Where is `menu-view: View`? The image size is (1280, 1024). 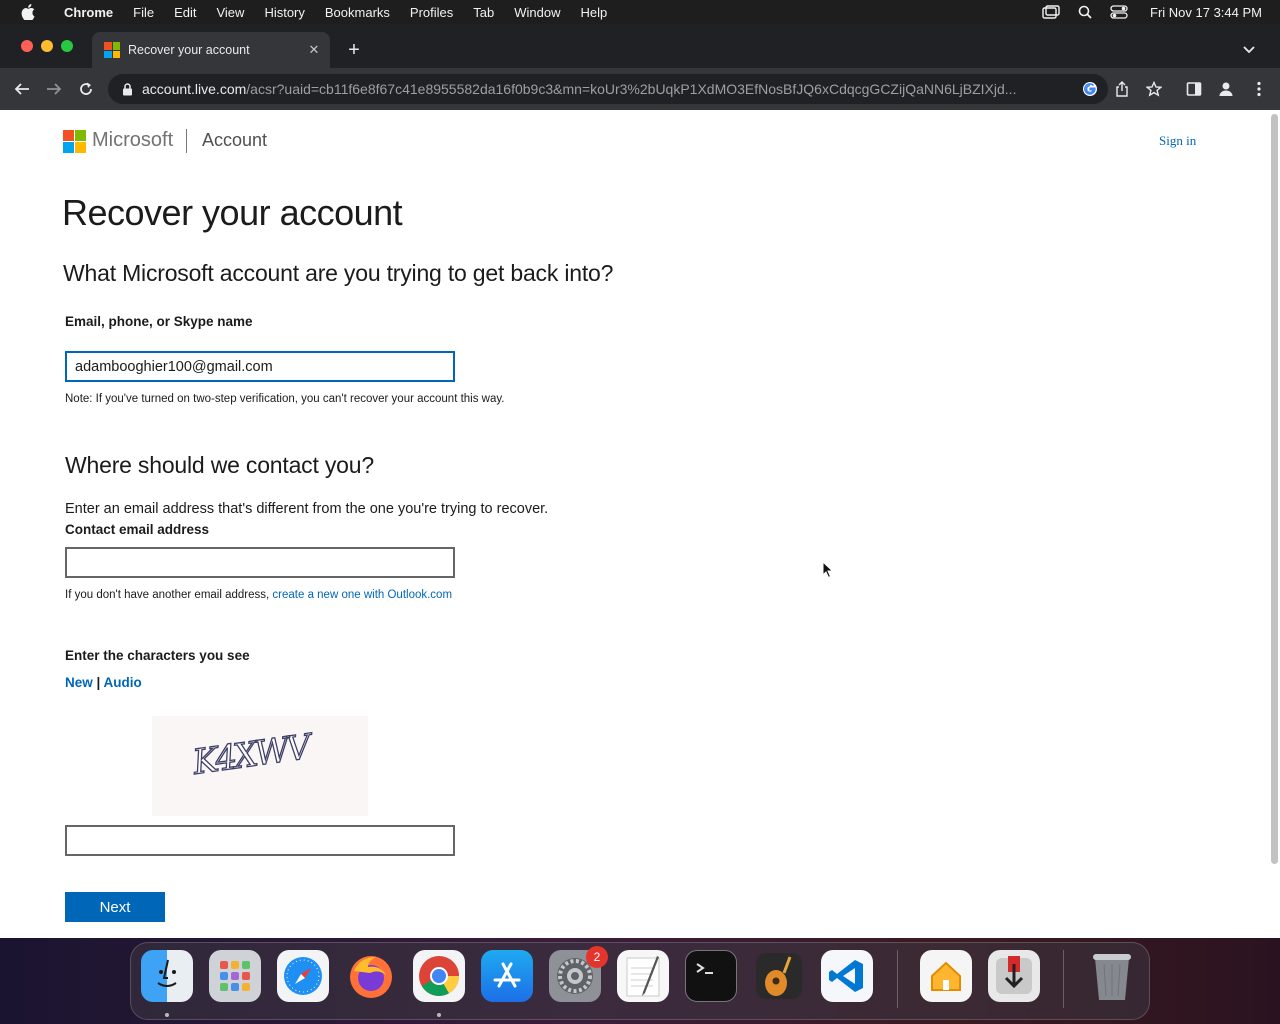
menu-view: View is located at coordinates (230, 12).